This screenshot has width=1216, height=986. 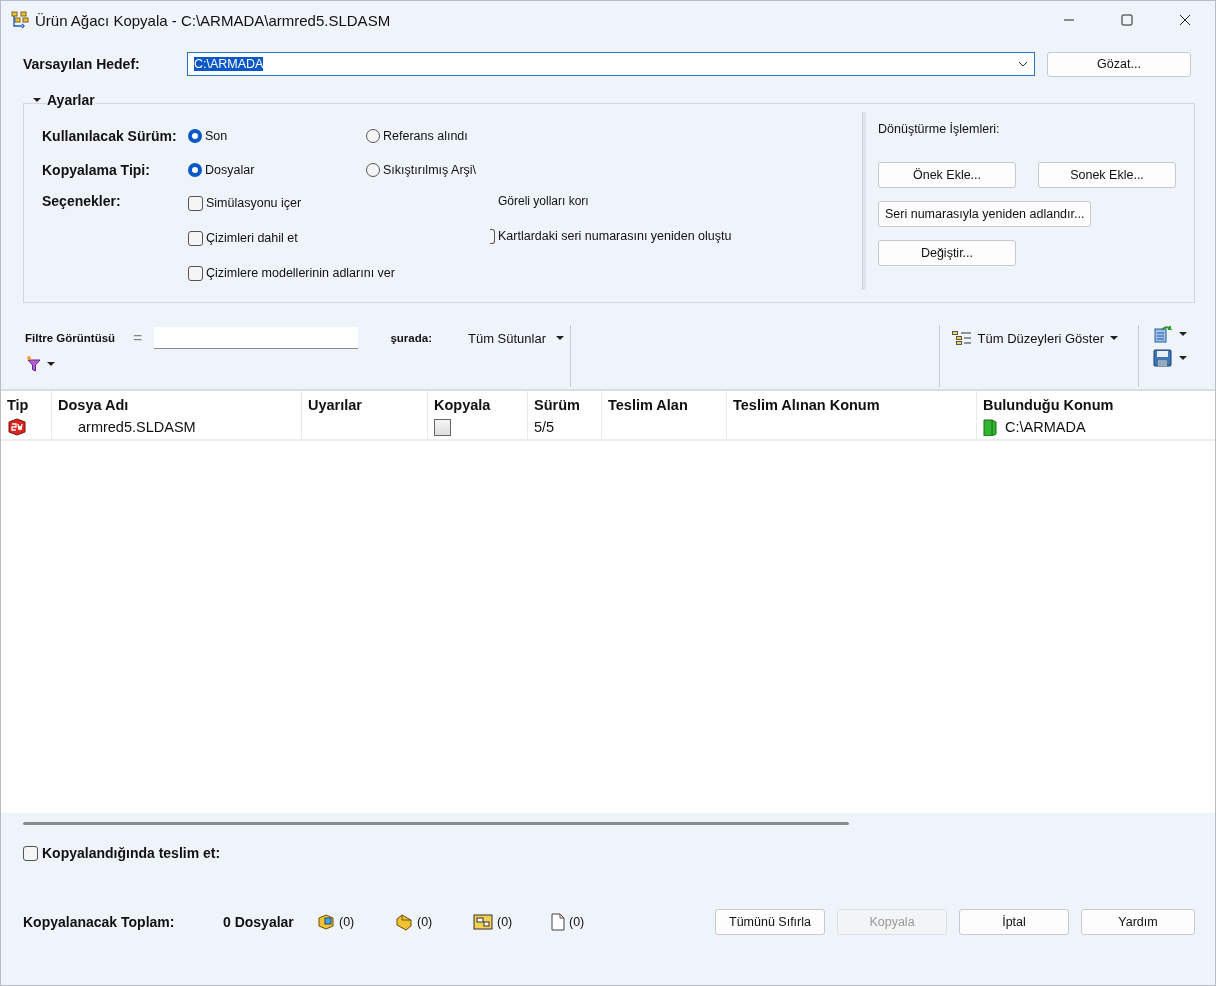 What do you see at coordinates (425, 136) in the screenshot?
I see `radio-label: Referans alındı` at bounding box center [425, 136].